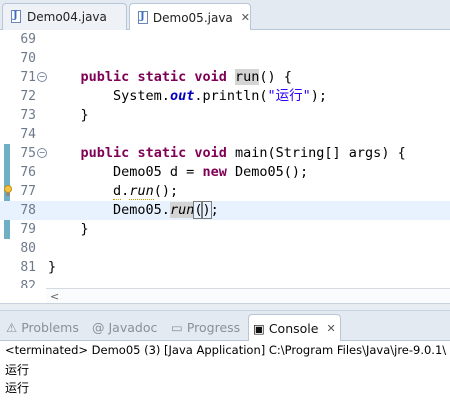  Describe the element at coordinates (225, 267) in the screenshot. I see `code-line: 81 }` at that location.